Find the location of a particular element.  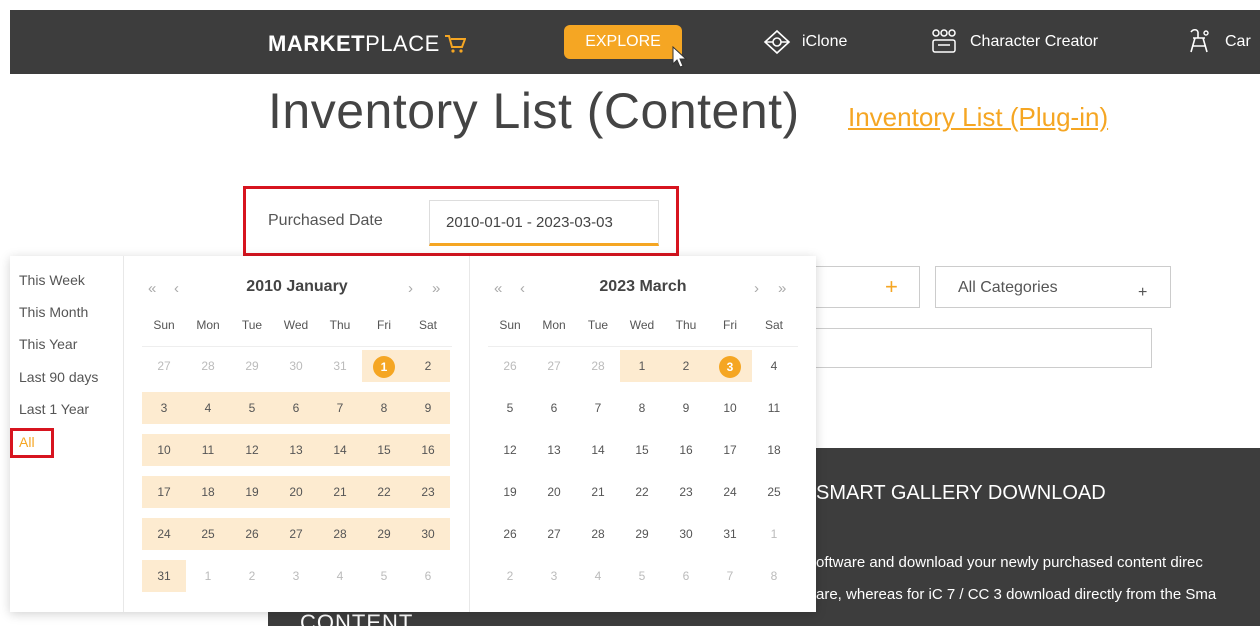

nav-item-iclone: iClone is located at coordinates (804, 42).